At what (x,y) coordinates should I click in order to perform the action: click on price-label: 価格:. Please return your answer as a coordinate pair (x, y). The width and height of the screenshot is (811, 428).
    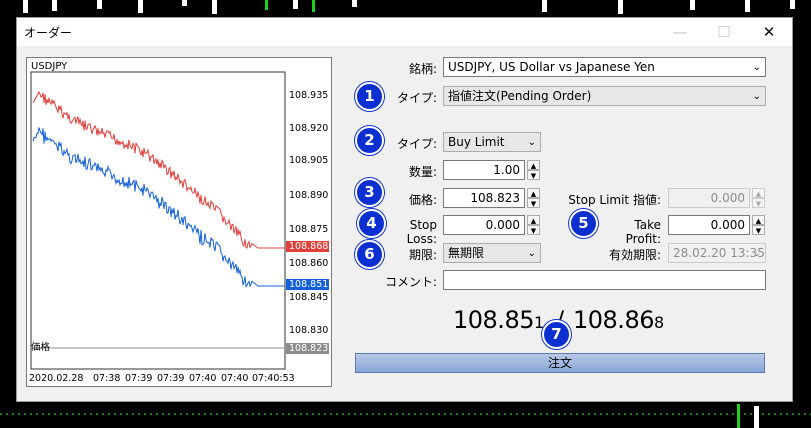
    Looking at the image, I should click on (422, 200).